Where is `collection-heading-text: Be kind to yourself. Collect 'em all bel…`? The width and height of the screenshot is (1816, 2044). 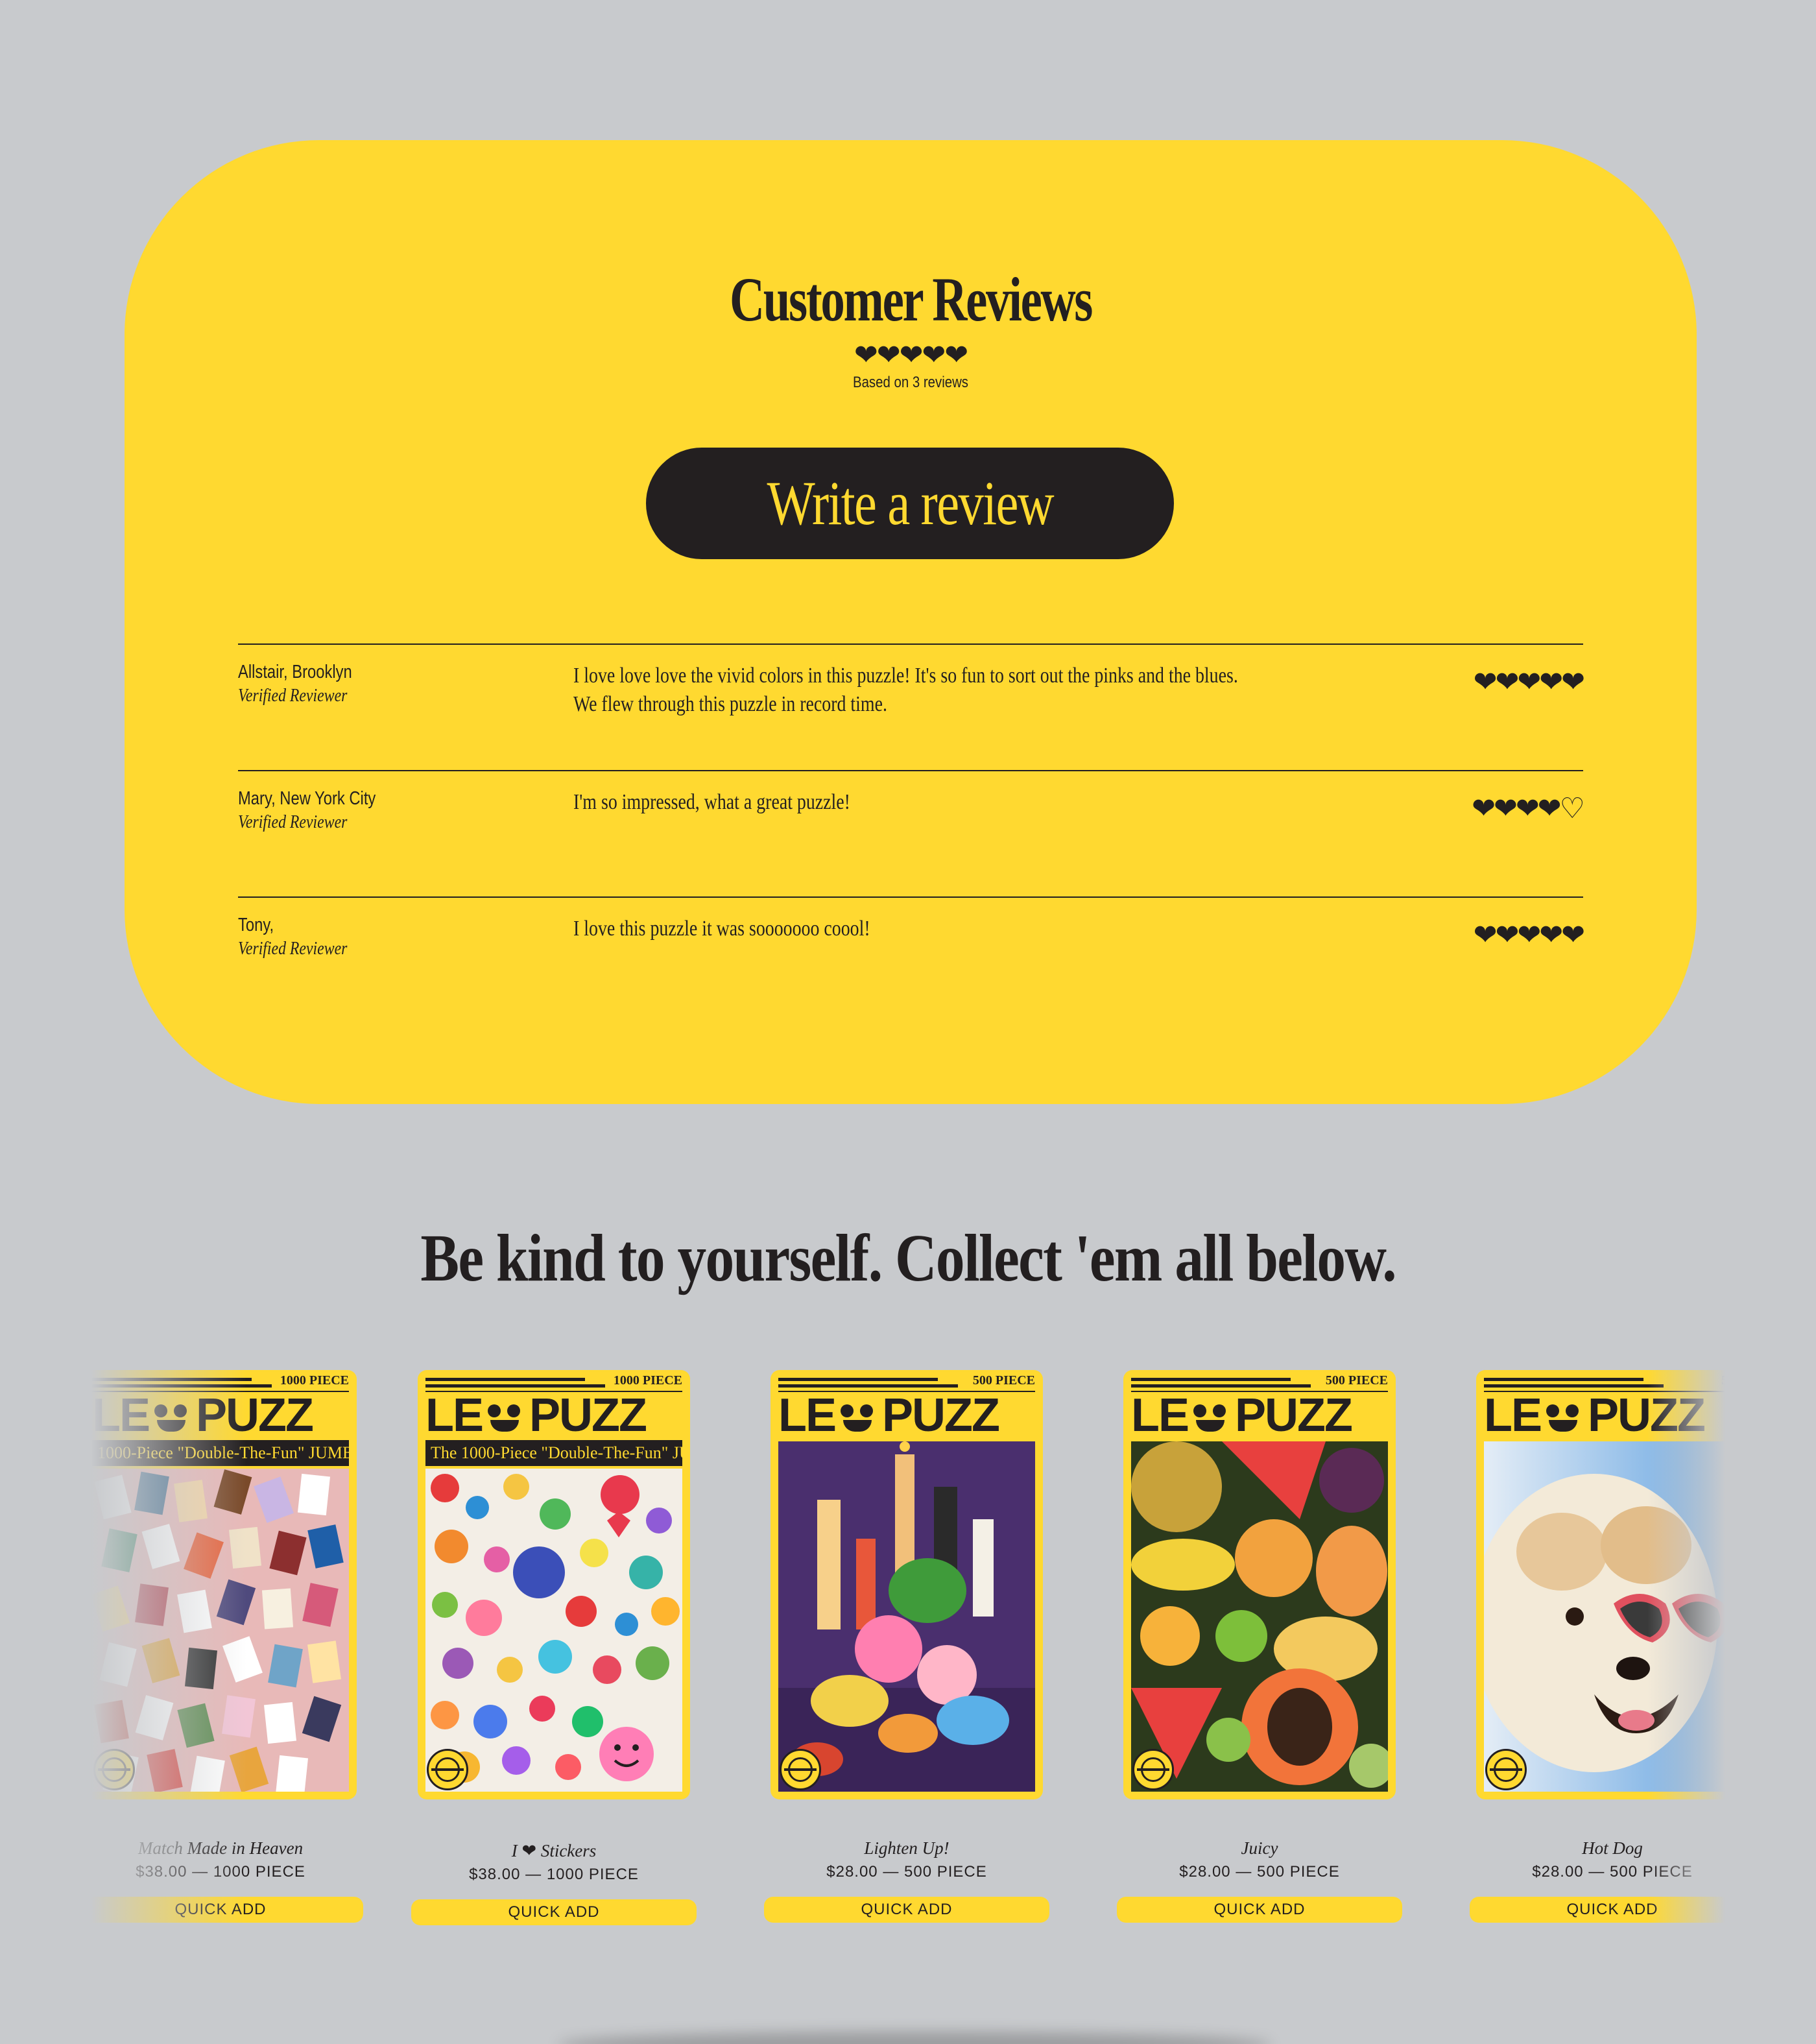
collection-heading-text: Be kind to yourself. Collect 'em all bel… is located at coordinates (908, 1258).